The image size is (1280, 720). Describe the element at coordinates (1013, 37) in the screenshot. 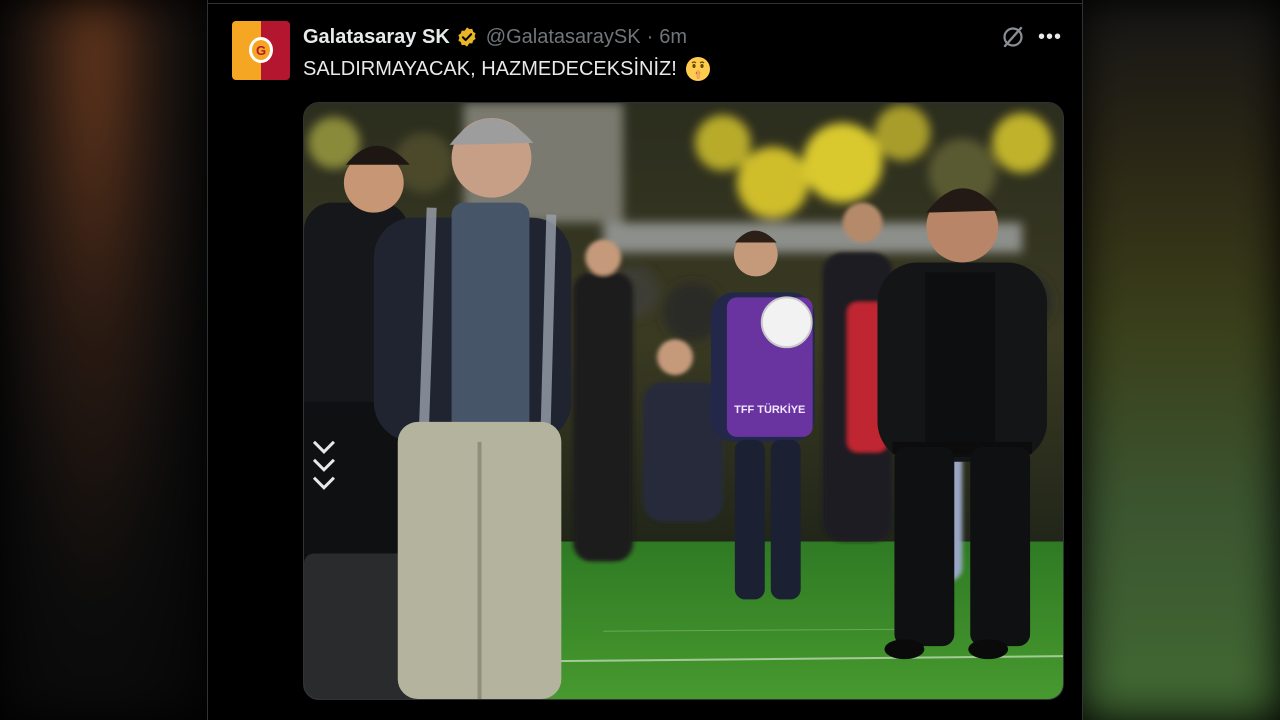

I see `grok-icon` at that location.